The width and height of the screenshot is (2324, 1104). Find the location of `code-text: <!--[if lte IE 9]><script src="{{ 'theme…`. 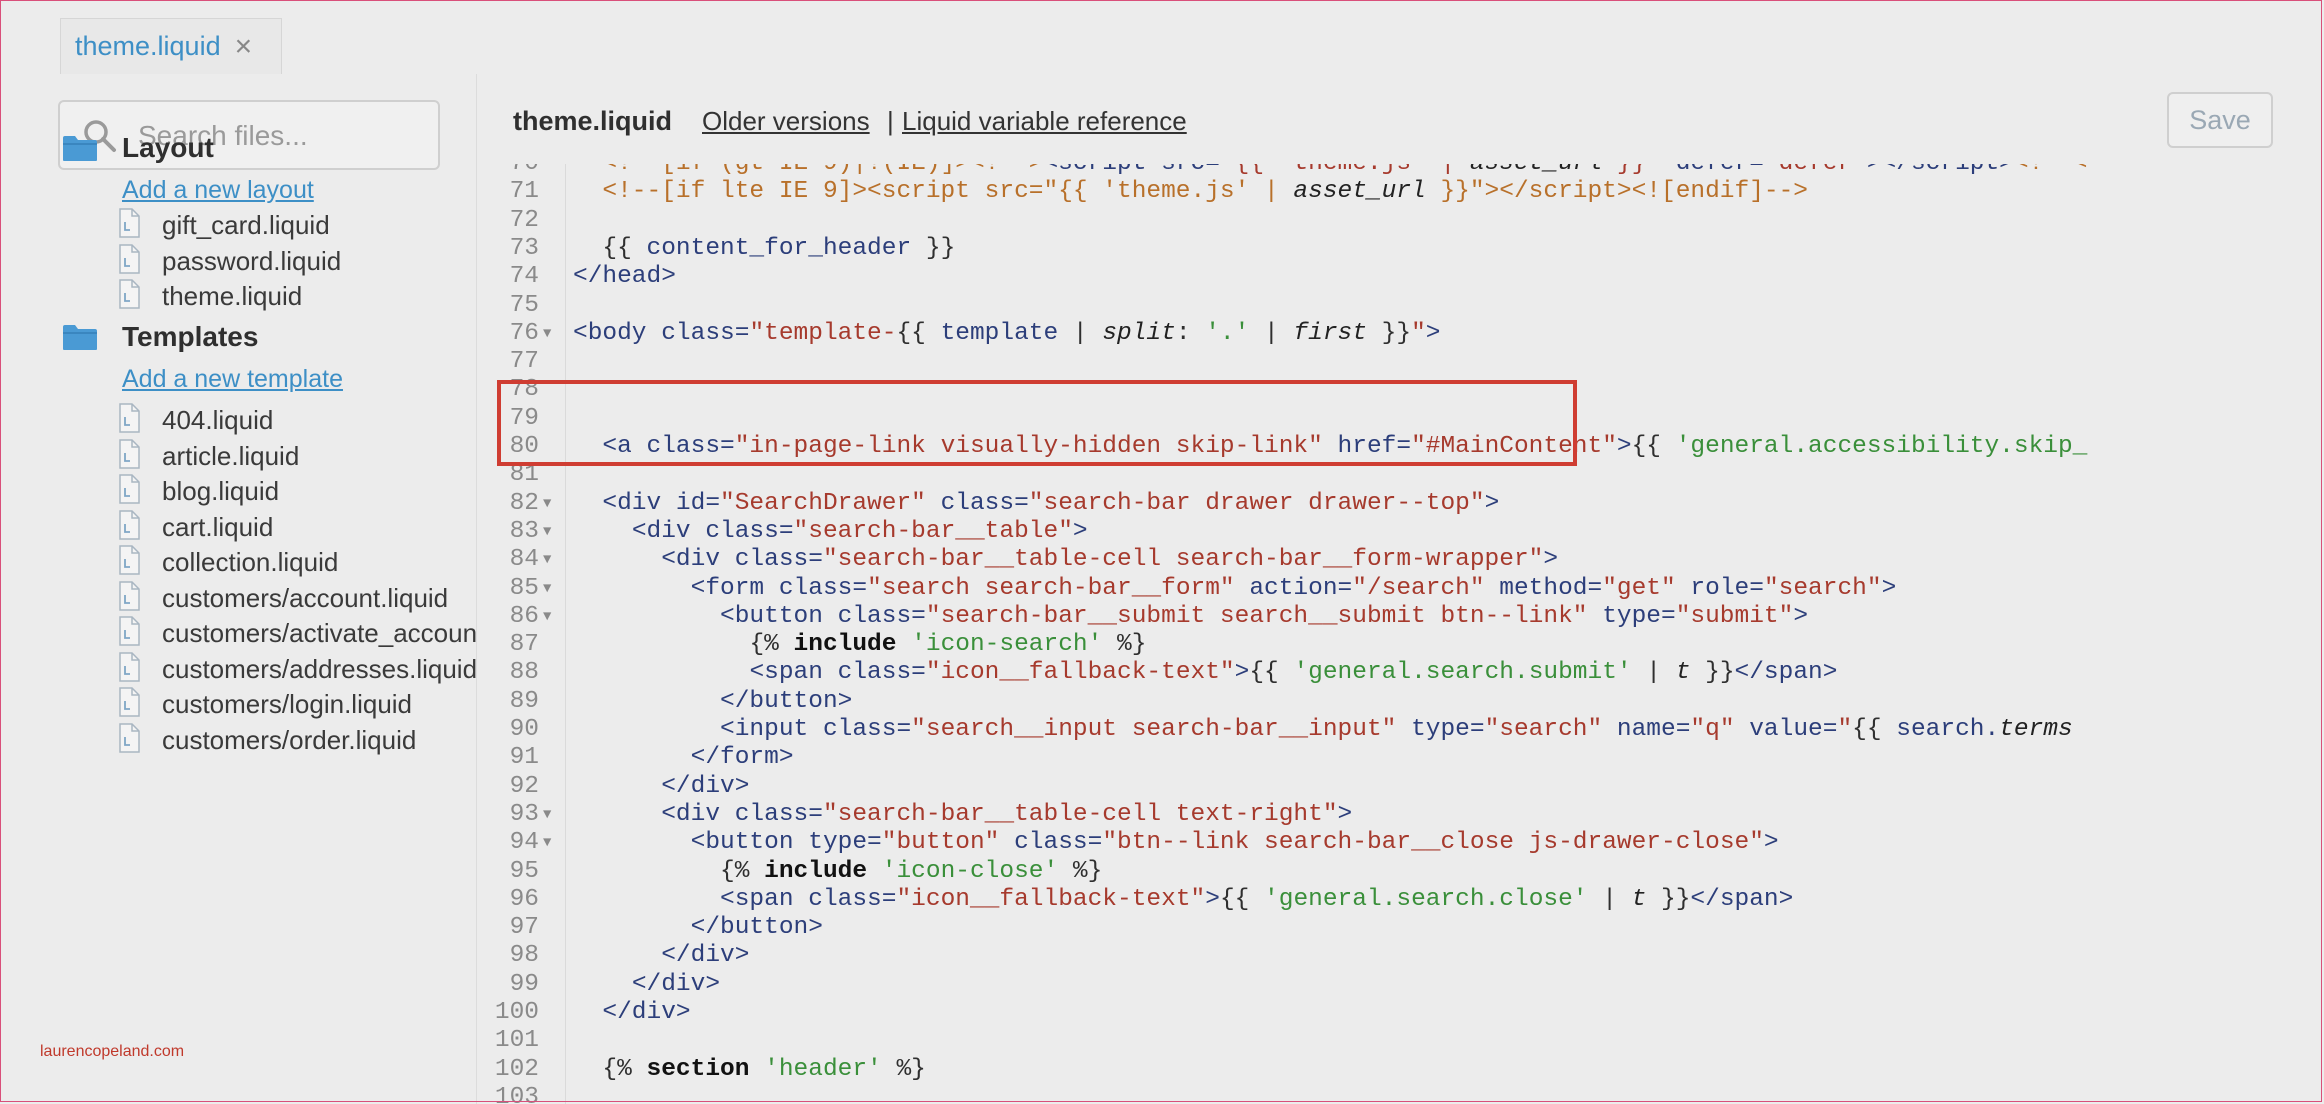

code-text: <!--[if lte IE 9]><script src="{{ 'theme… is located at coordinates (1205, 192).